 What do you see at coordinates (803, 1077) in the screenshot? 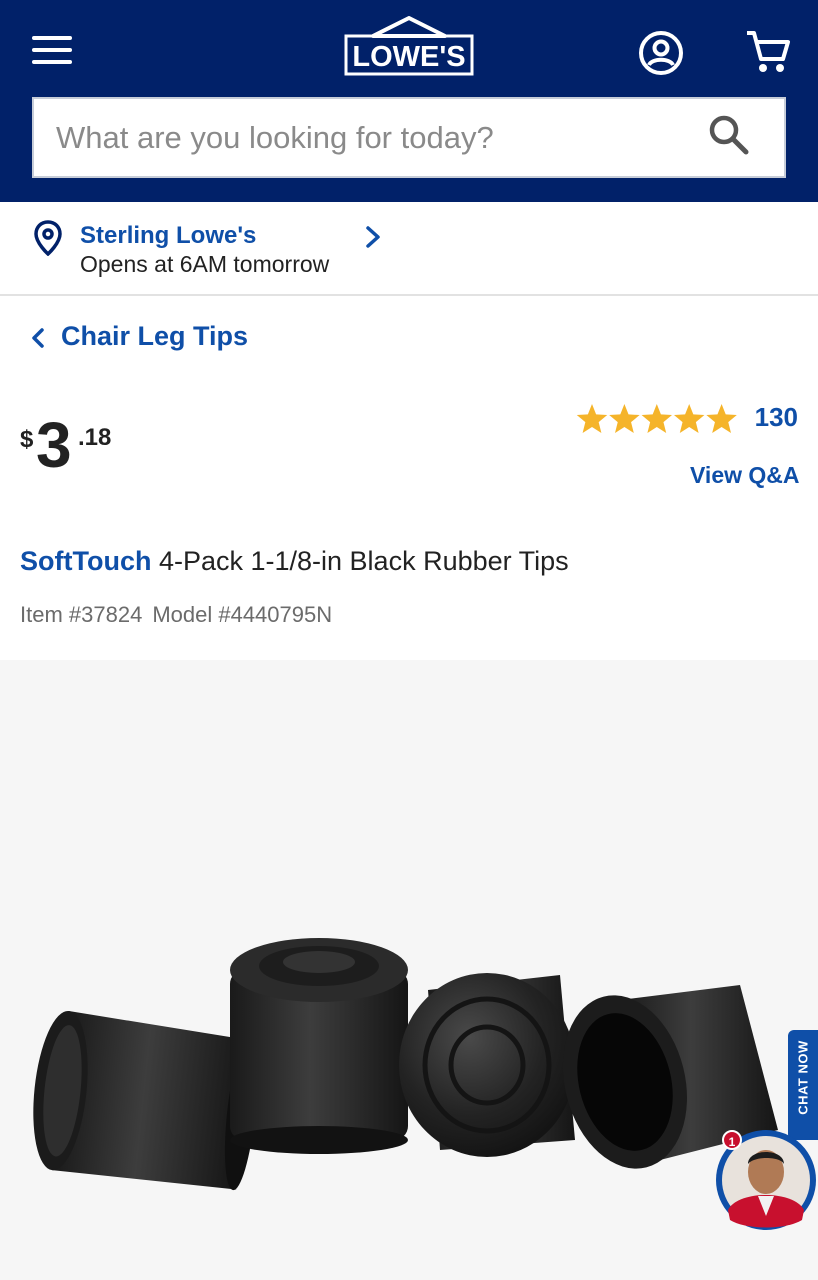
I see `chat-now-label: CHAT NOW` at bounding box center [803, 1077].